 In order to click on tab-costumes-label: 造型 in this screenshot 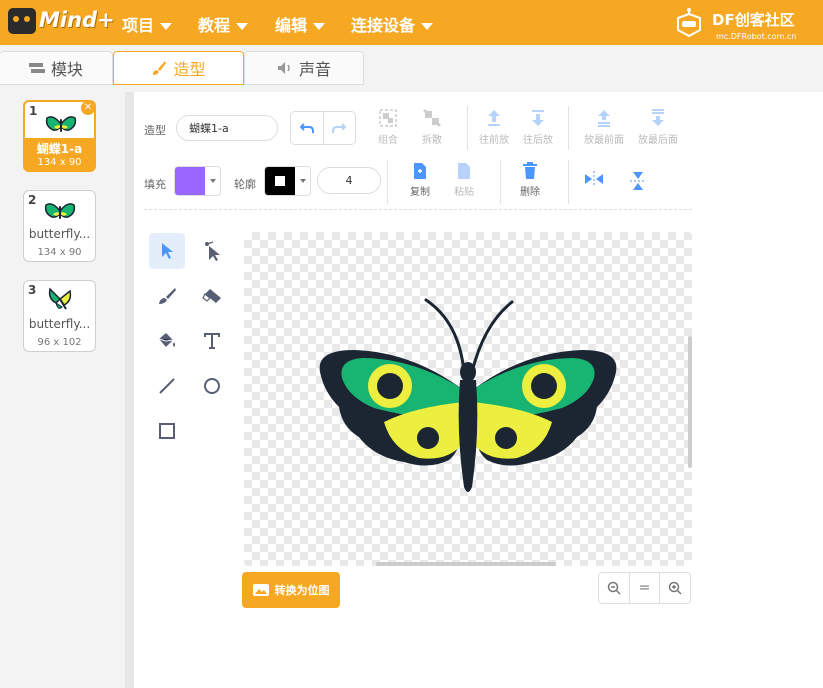, I will do `click(189, 69)`.